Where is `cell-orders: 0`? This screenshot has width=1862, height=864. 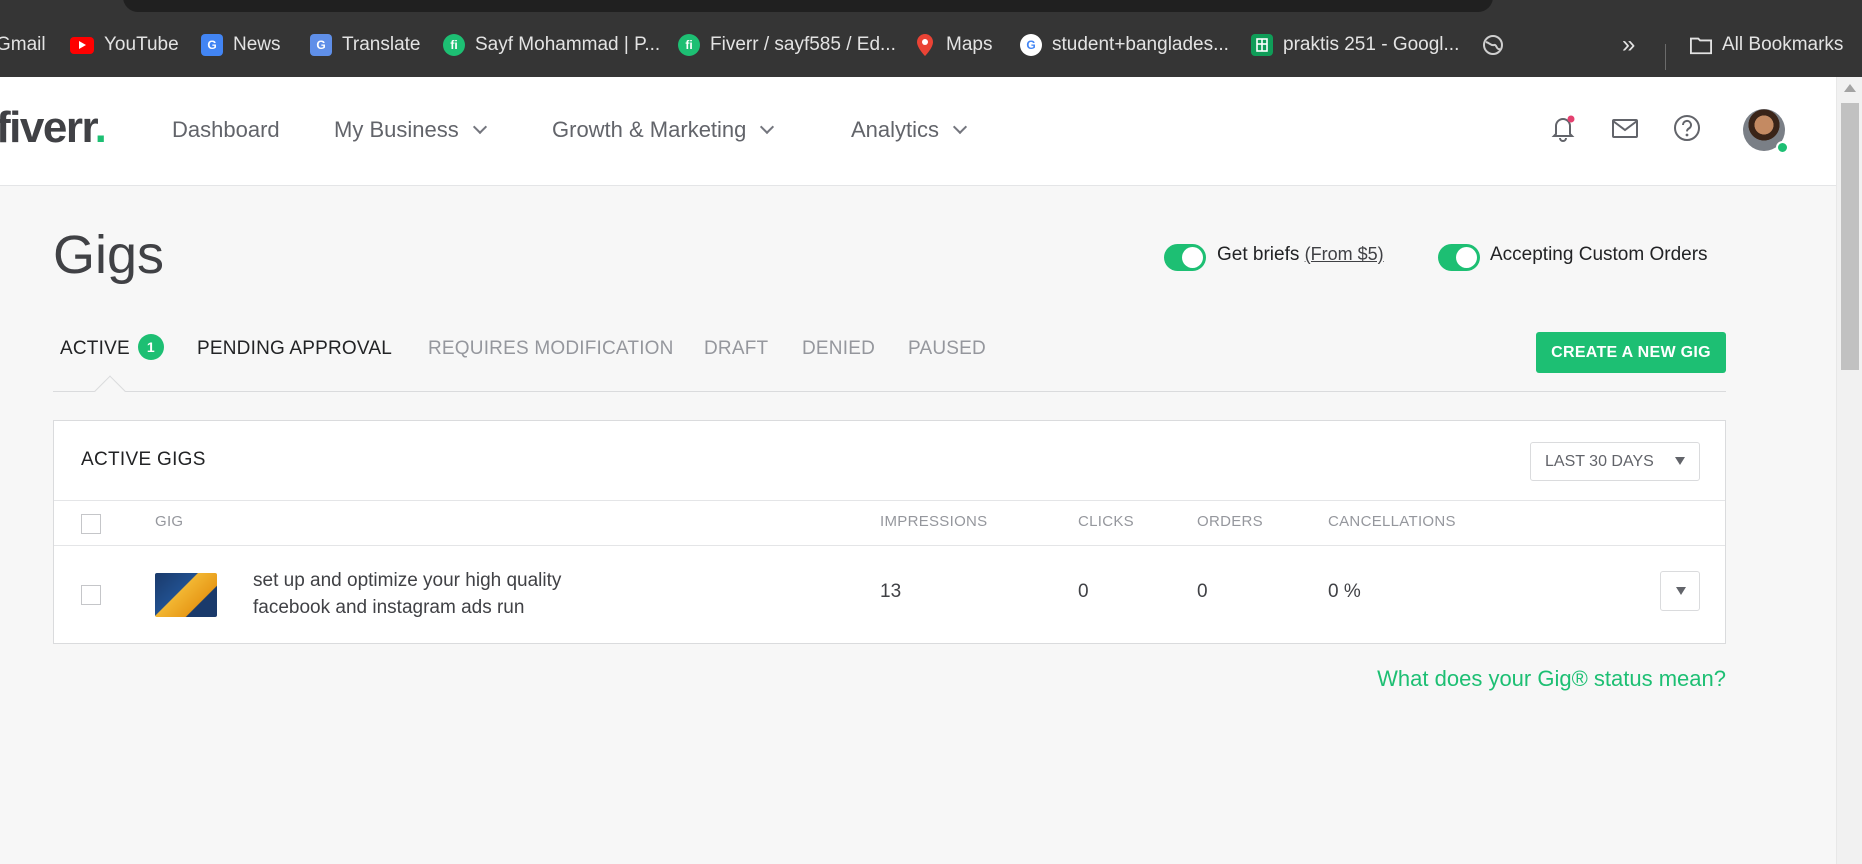 cell-orders: 0 is located at coordinates (1202, 591).